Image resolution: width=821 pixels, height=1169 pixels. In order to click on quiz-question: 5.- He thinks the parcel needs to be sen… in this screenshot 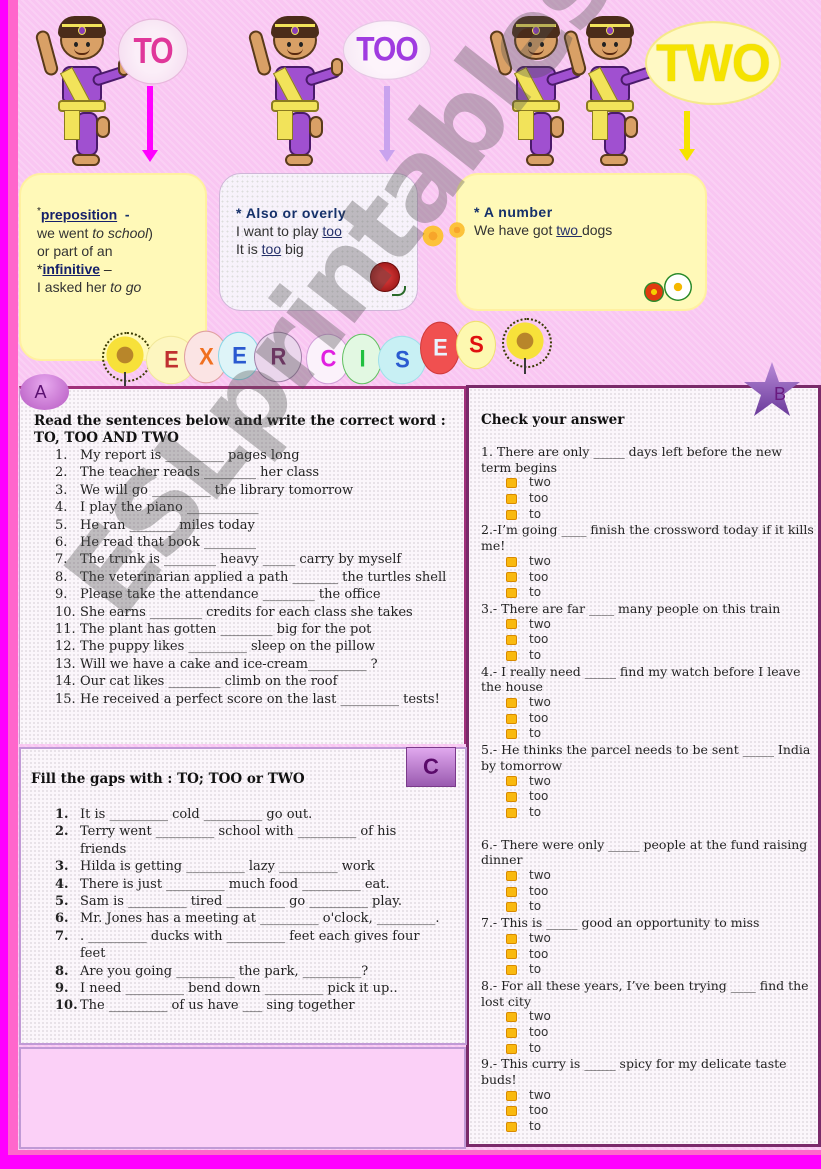, I will do `click(646, 757)`.